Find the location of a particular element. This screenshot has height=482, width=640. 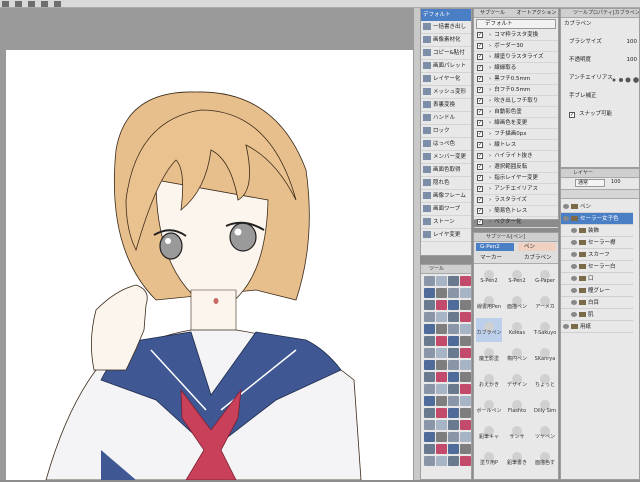

blend-mode-select: 通常 is located at coordinates (590, 183).